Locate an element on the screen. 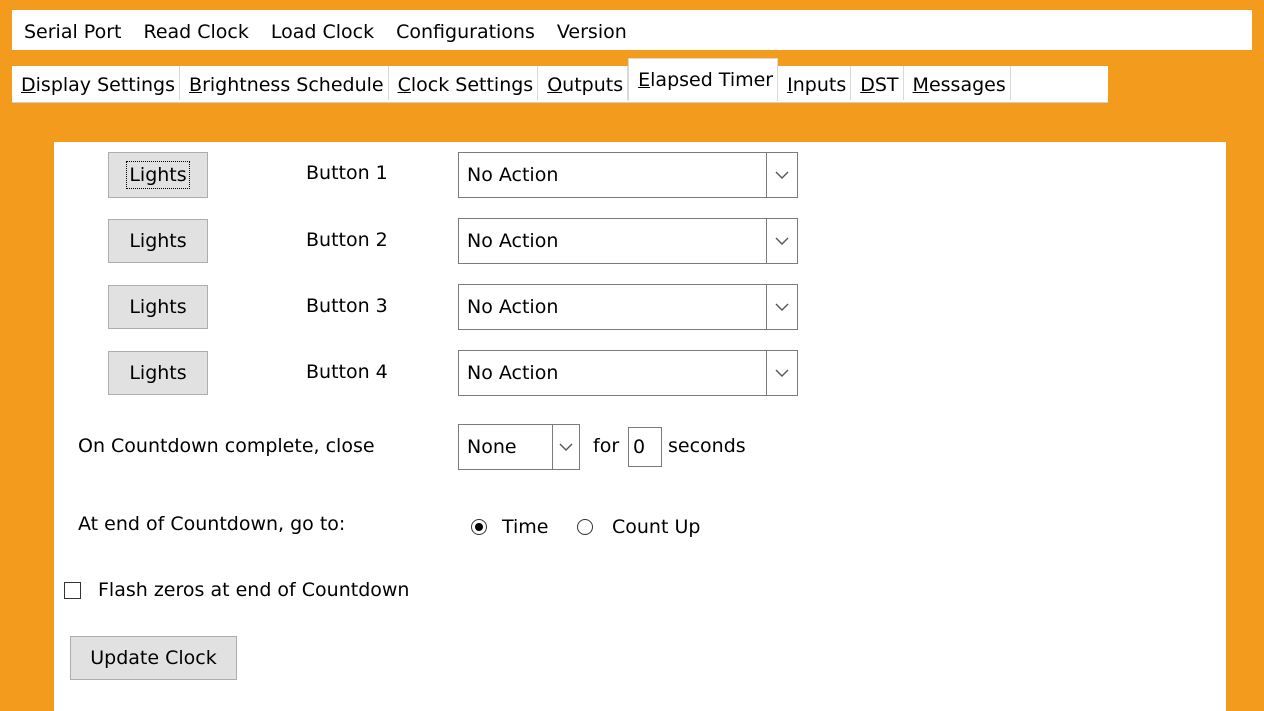  tab-inputs: Inputs is located at coordinates (815, 83).